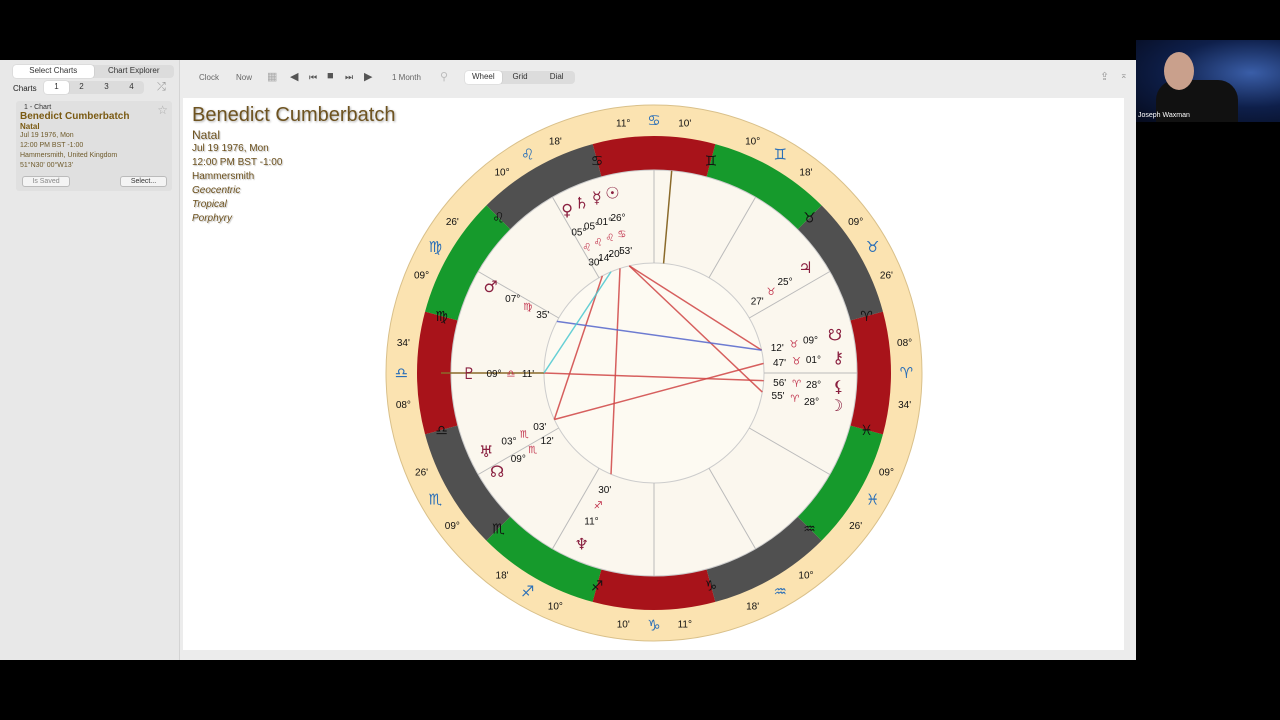  Describe the element at coordinates (131, 87) in the screenshot. I see `chart-slot-4: 4` at that location.